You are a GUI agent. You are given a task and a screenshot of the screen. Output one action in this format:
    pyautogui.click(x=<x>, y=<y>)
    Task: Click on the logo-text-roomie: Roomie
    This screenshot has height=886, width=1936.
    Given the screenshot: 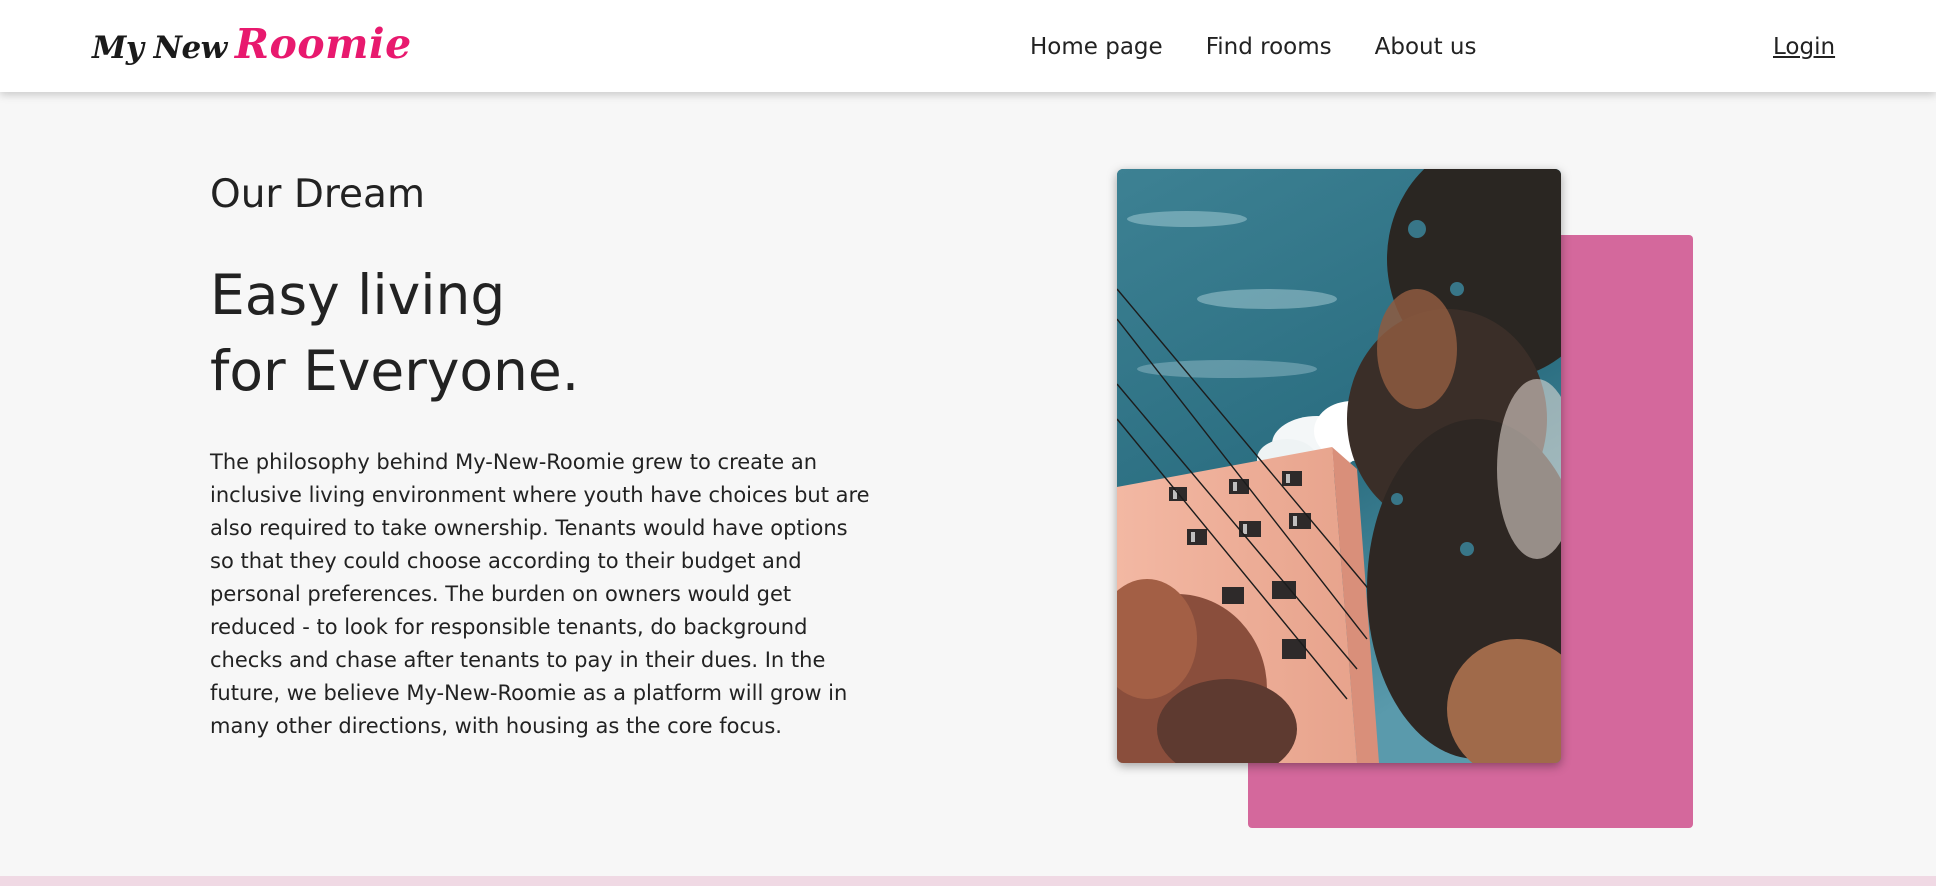 What is the action you would take?
    pyautogui.click(x=323, y=44)
    